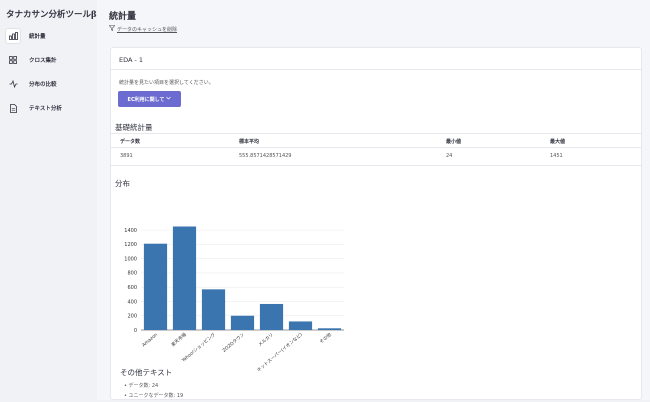 This screenshot has width=650, height=402. What do you see at coordinates (48, 200) in the screenshot?
I see `sidebar: タナカサン分析ツールβ 統計量 クロス集計 分布の比較 テキスト分析` at bounding box center [48, 200].